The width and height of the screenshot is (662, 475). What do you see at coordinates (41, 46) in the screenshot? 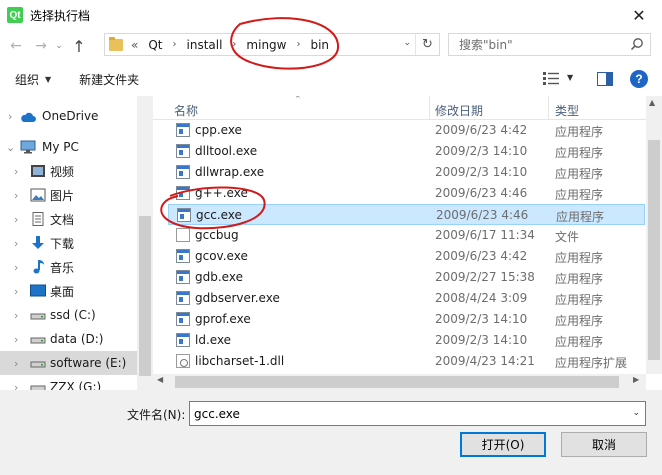
I see `forward-button: →` at bounding box center [41, 46].